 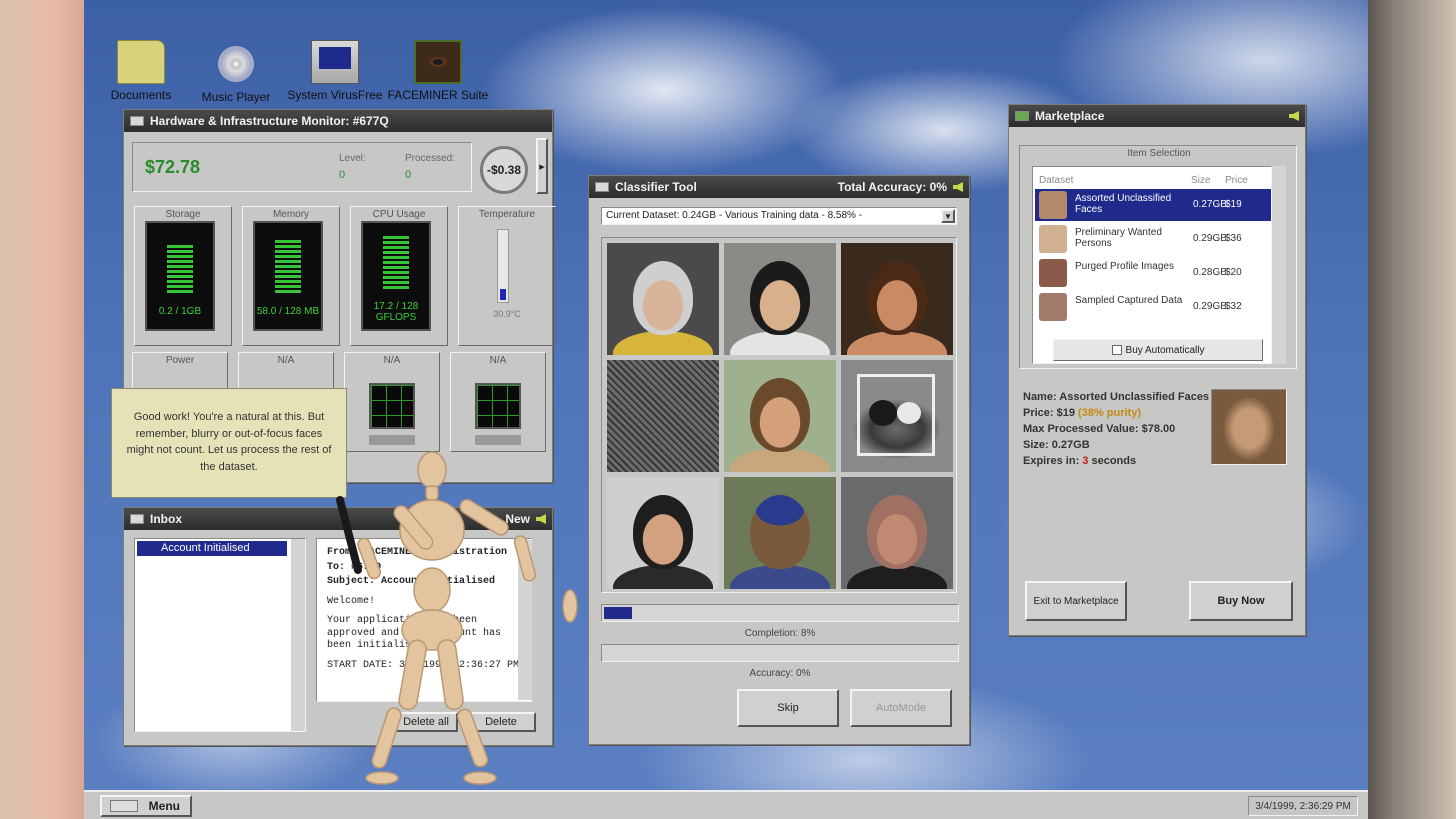 What do you see at coordinates (1153, 239) in the screenshot?
I see `dataset-row: Preliminary Wanted Persons 0.29GB $36` at bounding box center [1153, 239].